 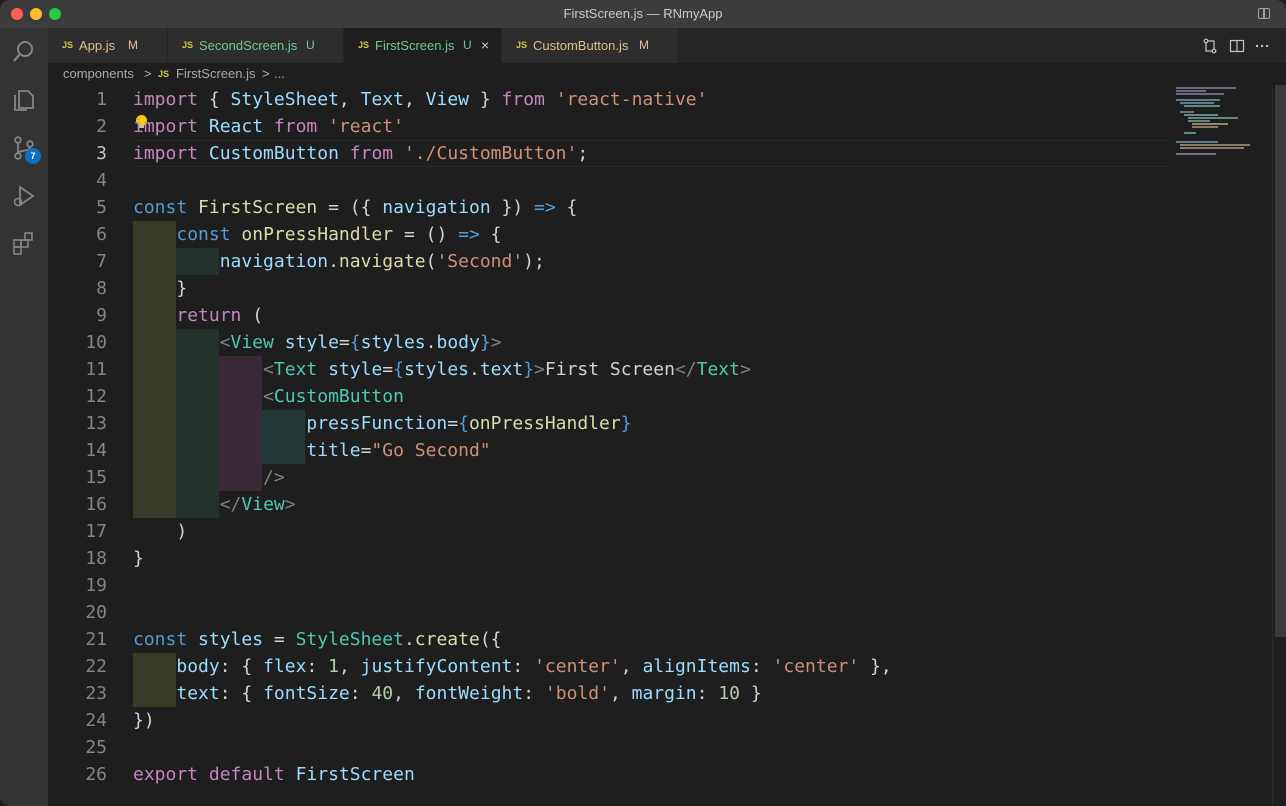 I want to click on code-token: body, so click(x=198, y=666).